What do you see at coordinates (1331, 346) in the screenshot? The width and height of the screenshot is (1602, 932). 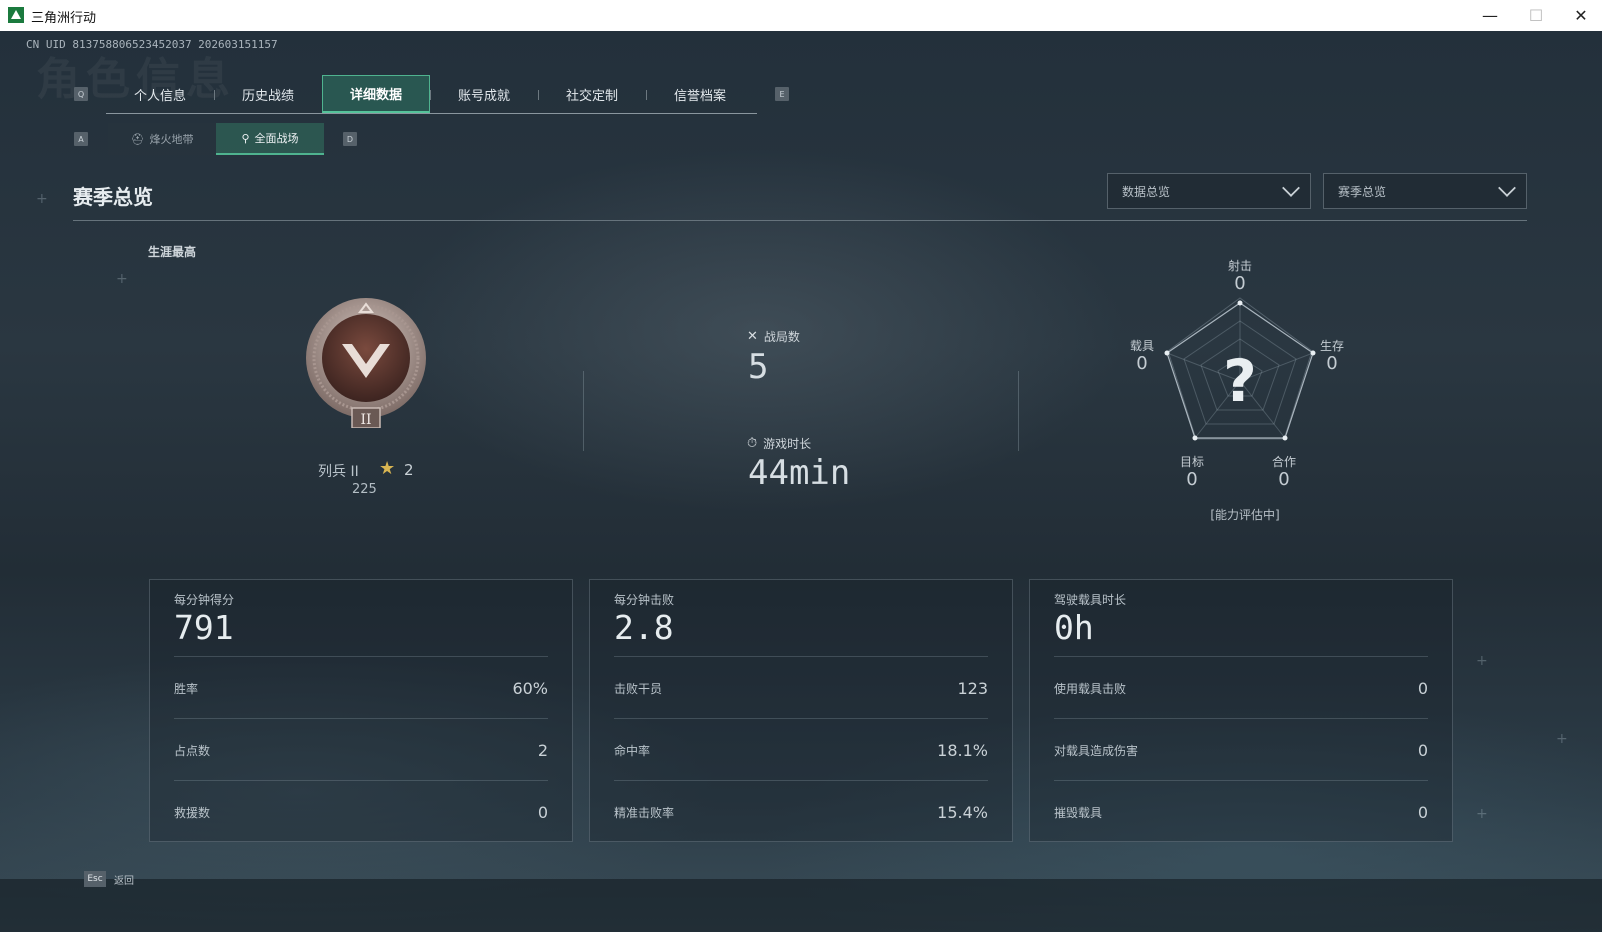 I see `radar-label-survival: 生存` at bounding box center [1331, 346].